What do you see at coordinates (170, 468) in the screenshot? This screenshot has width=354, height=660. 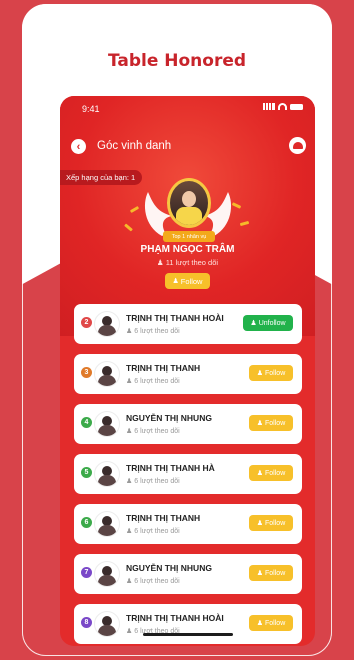 I see `user-name: TRỊNH THỊ THANH HÀ` at bounding box center [170, 468].